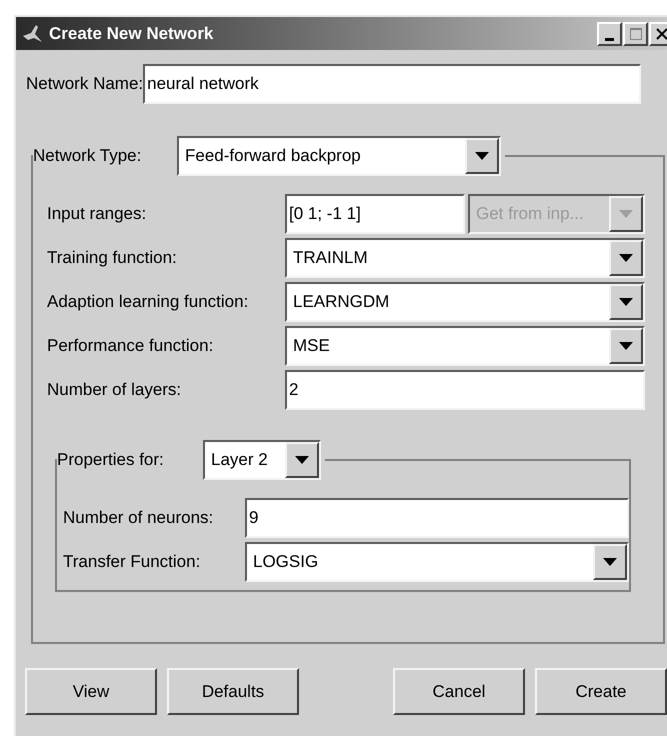  Describe the element at coordinates (91, 691) in the screenshot. I see `dialog-button: View` at that location.